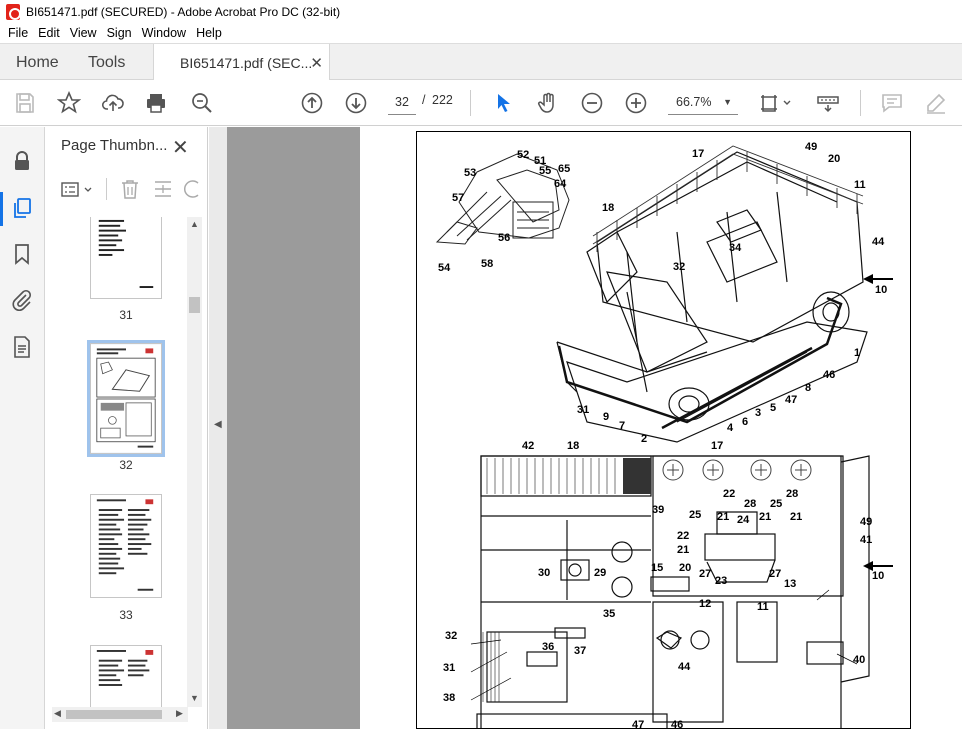 This screenshot has height=729, width=962. What do you see at coordinates (163, 189) in the screenshot?
I see `rotate-extract-icon` at bounding box center [163, 189].